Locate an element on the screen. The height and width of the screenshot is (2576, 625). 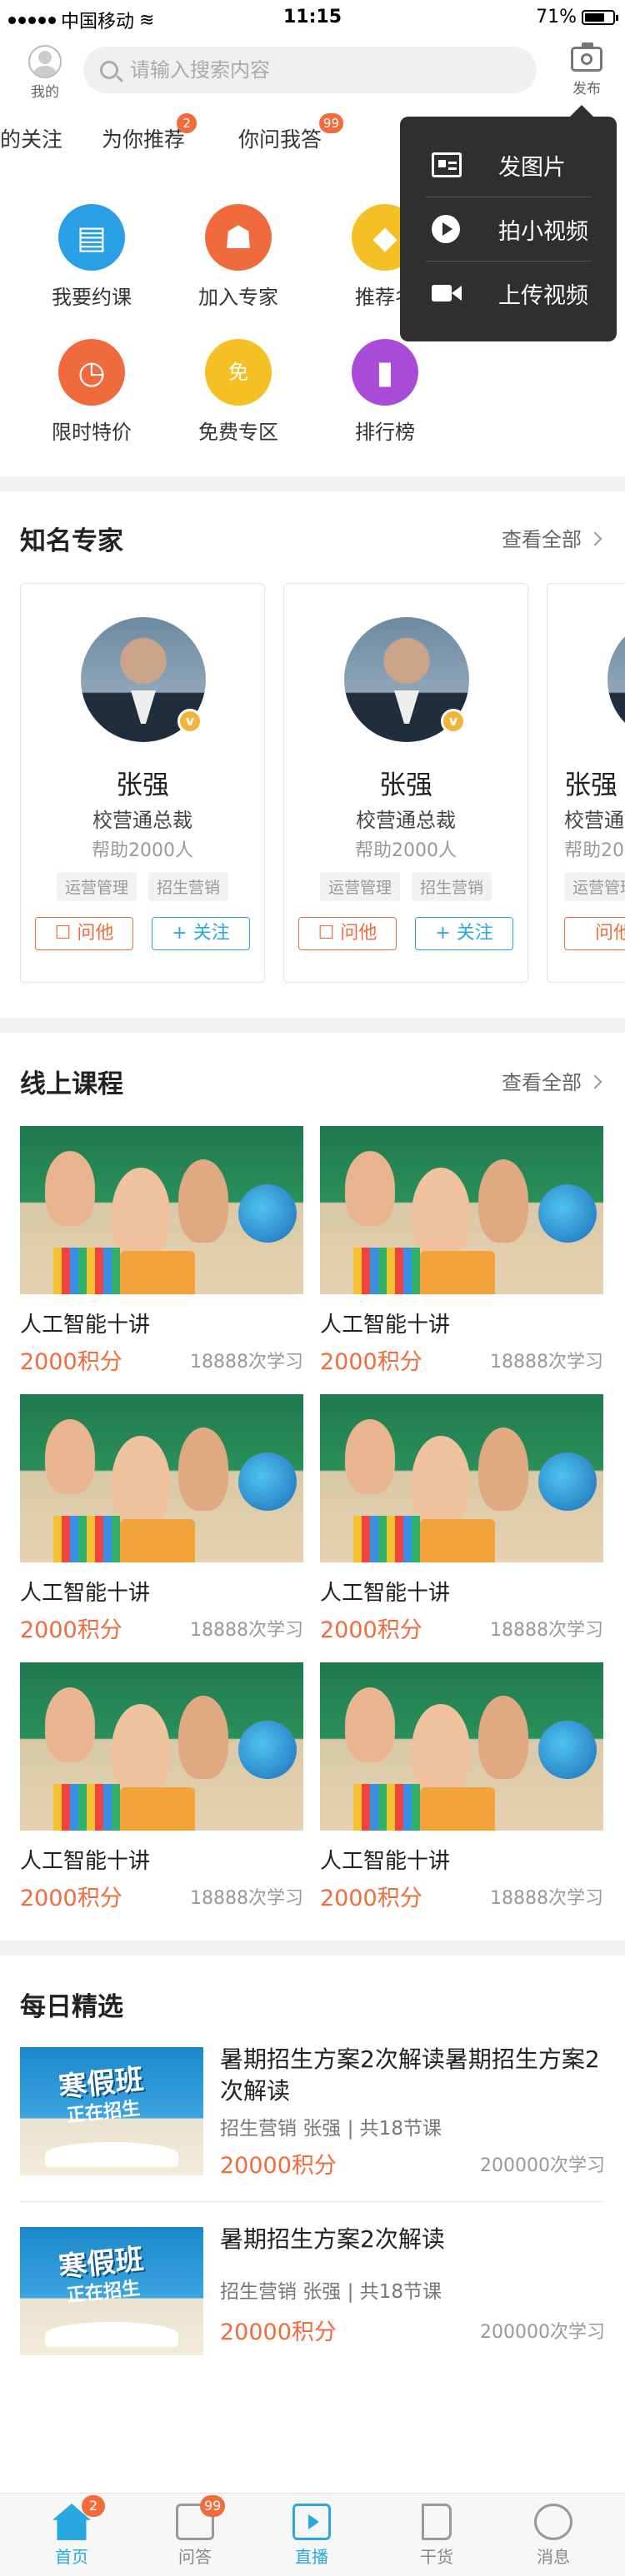
battery-level is located at coordinates (594, 17).